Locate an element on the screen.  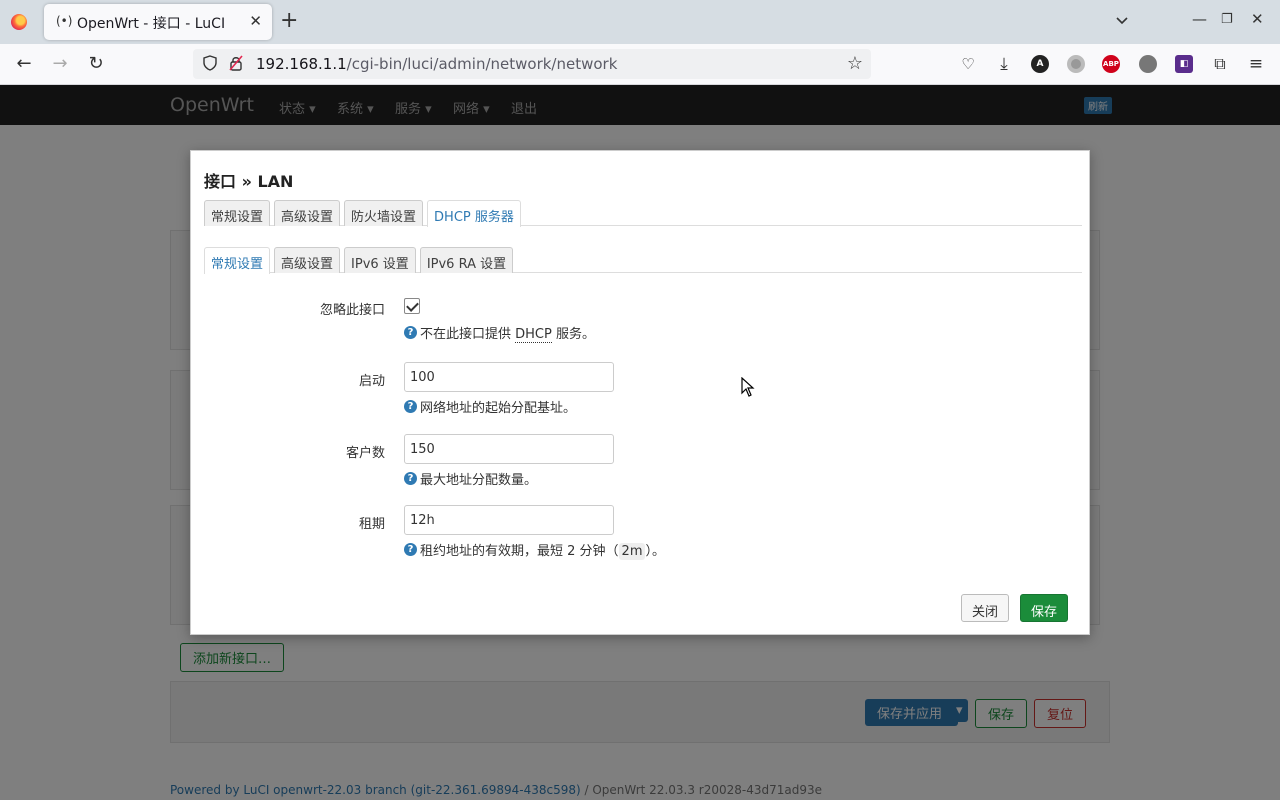
dhcp-abbr: DHCP is located at coordinates (533, 335).